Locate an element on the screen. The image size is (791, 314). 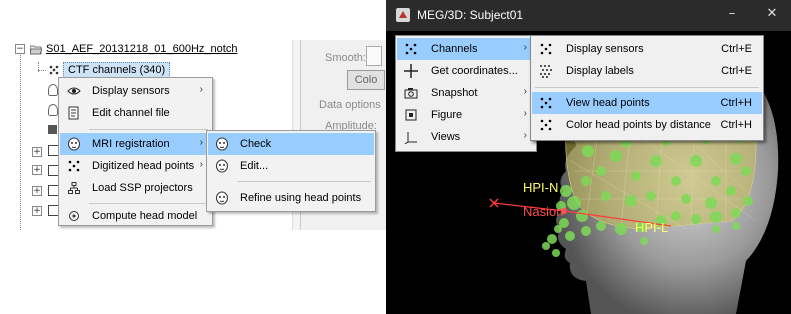
menu-item-label: Views is located at coordinates (446, 137).